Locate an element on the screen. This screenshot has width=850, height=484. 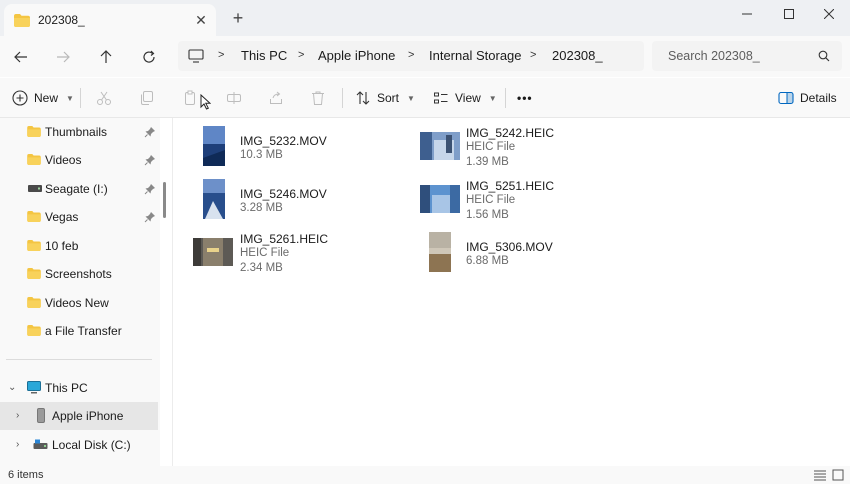
rename-icon is located at coordinates (234, 98).